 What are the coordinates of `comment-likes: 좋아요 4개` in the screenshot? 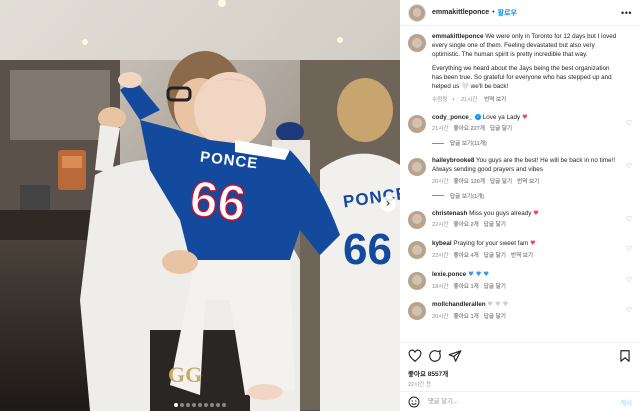 It's located at (466, 256).